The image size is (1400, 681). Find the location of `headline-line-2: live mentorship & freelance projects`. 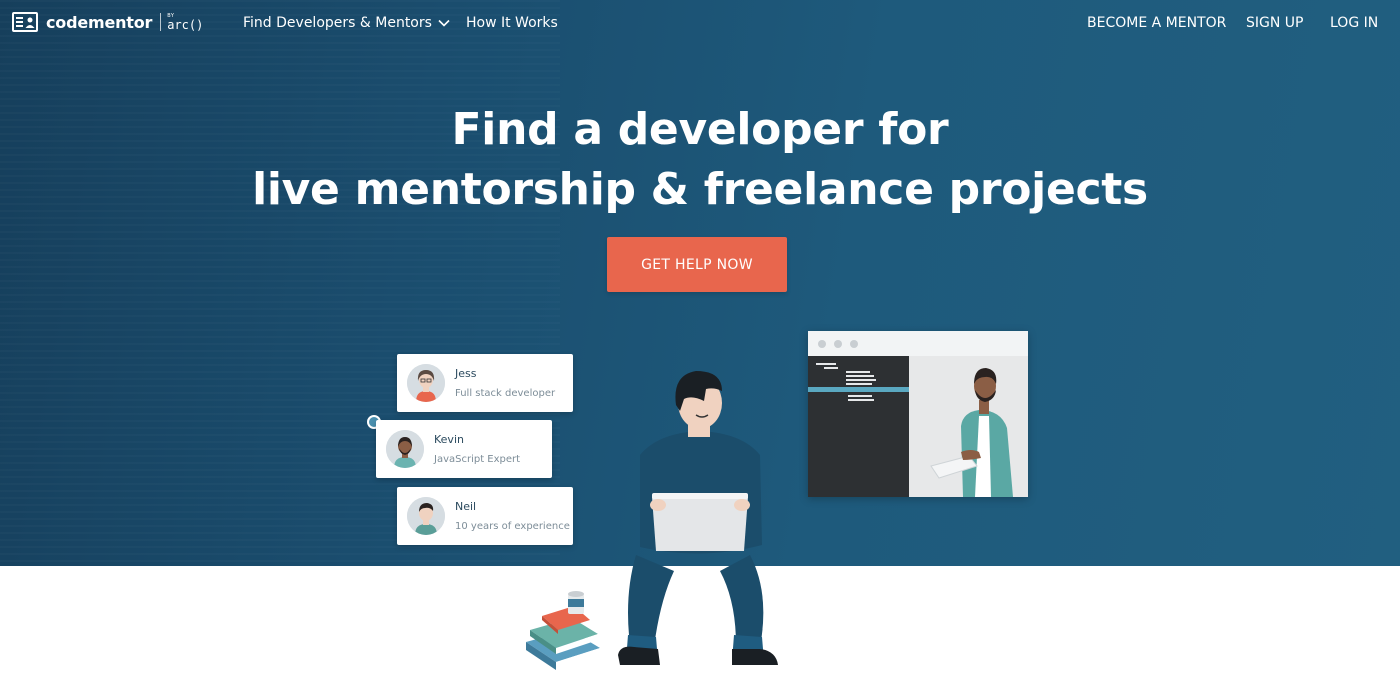

headline-line-2: live mentorship & freelance projects is located at coordinates (700, 189).